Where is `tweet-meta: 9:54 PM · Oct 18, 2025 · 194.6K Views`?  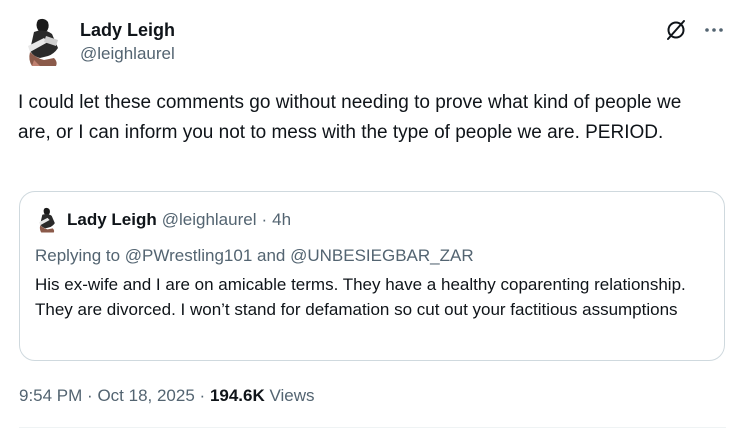
tweet-meta: 9:54 PM · Oct 18, 2025 · 194.6K Views is located at coordinates (167, 396).